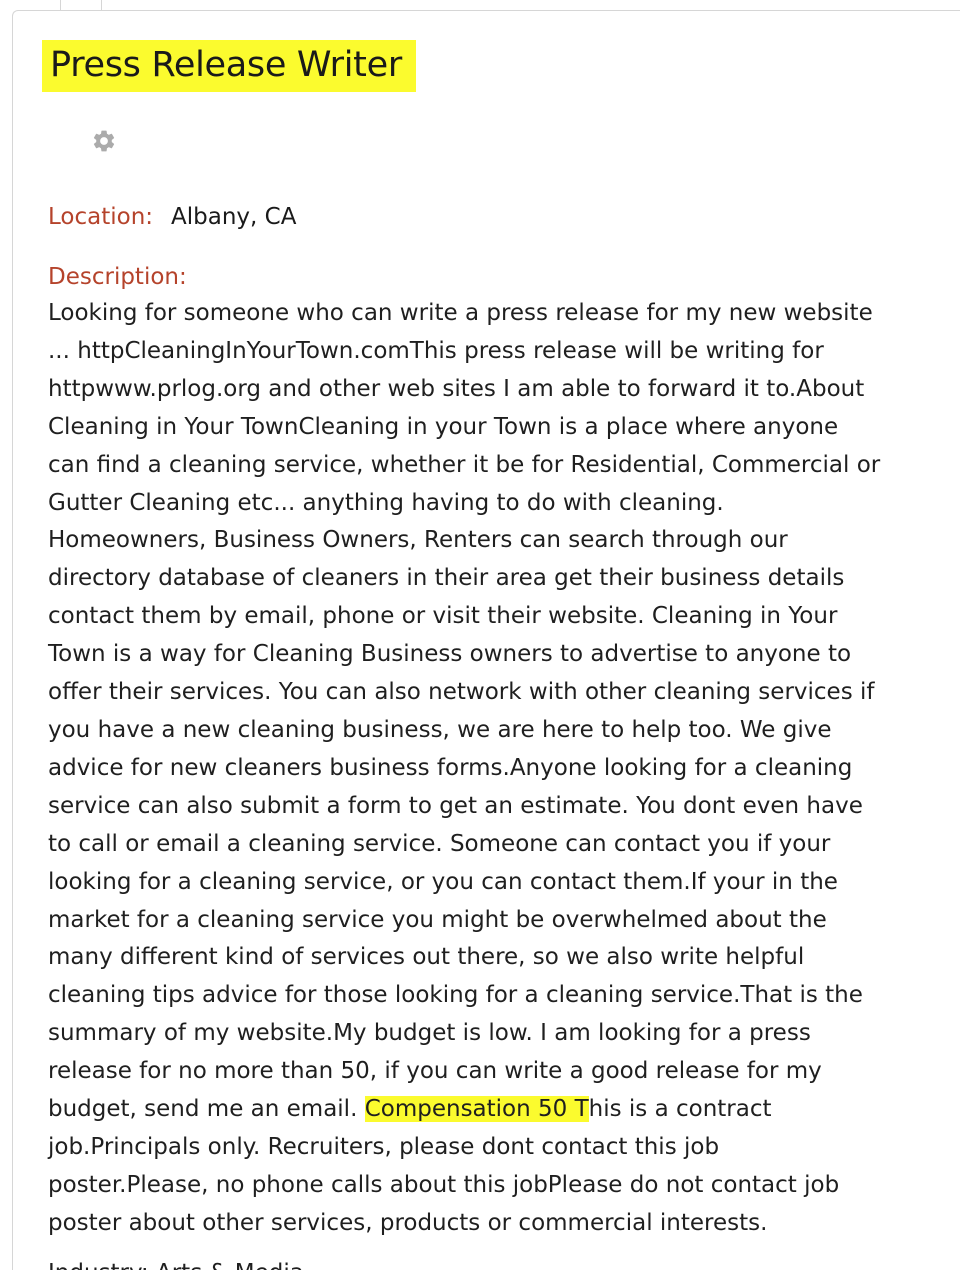 This screenshot has width=960, height=1270. I want to click on compensation-highlight: Compensation 50 T, so click(476, 1109).